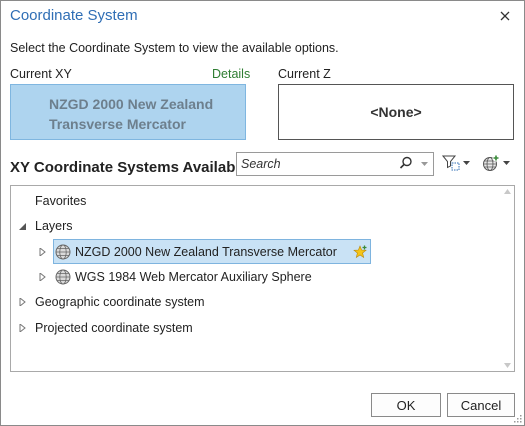  What do you see at coordinates (406, 405) in the screenshot?
I see `ok-button: OK` at bounding box center [406, 405].